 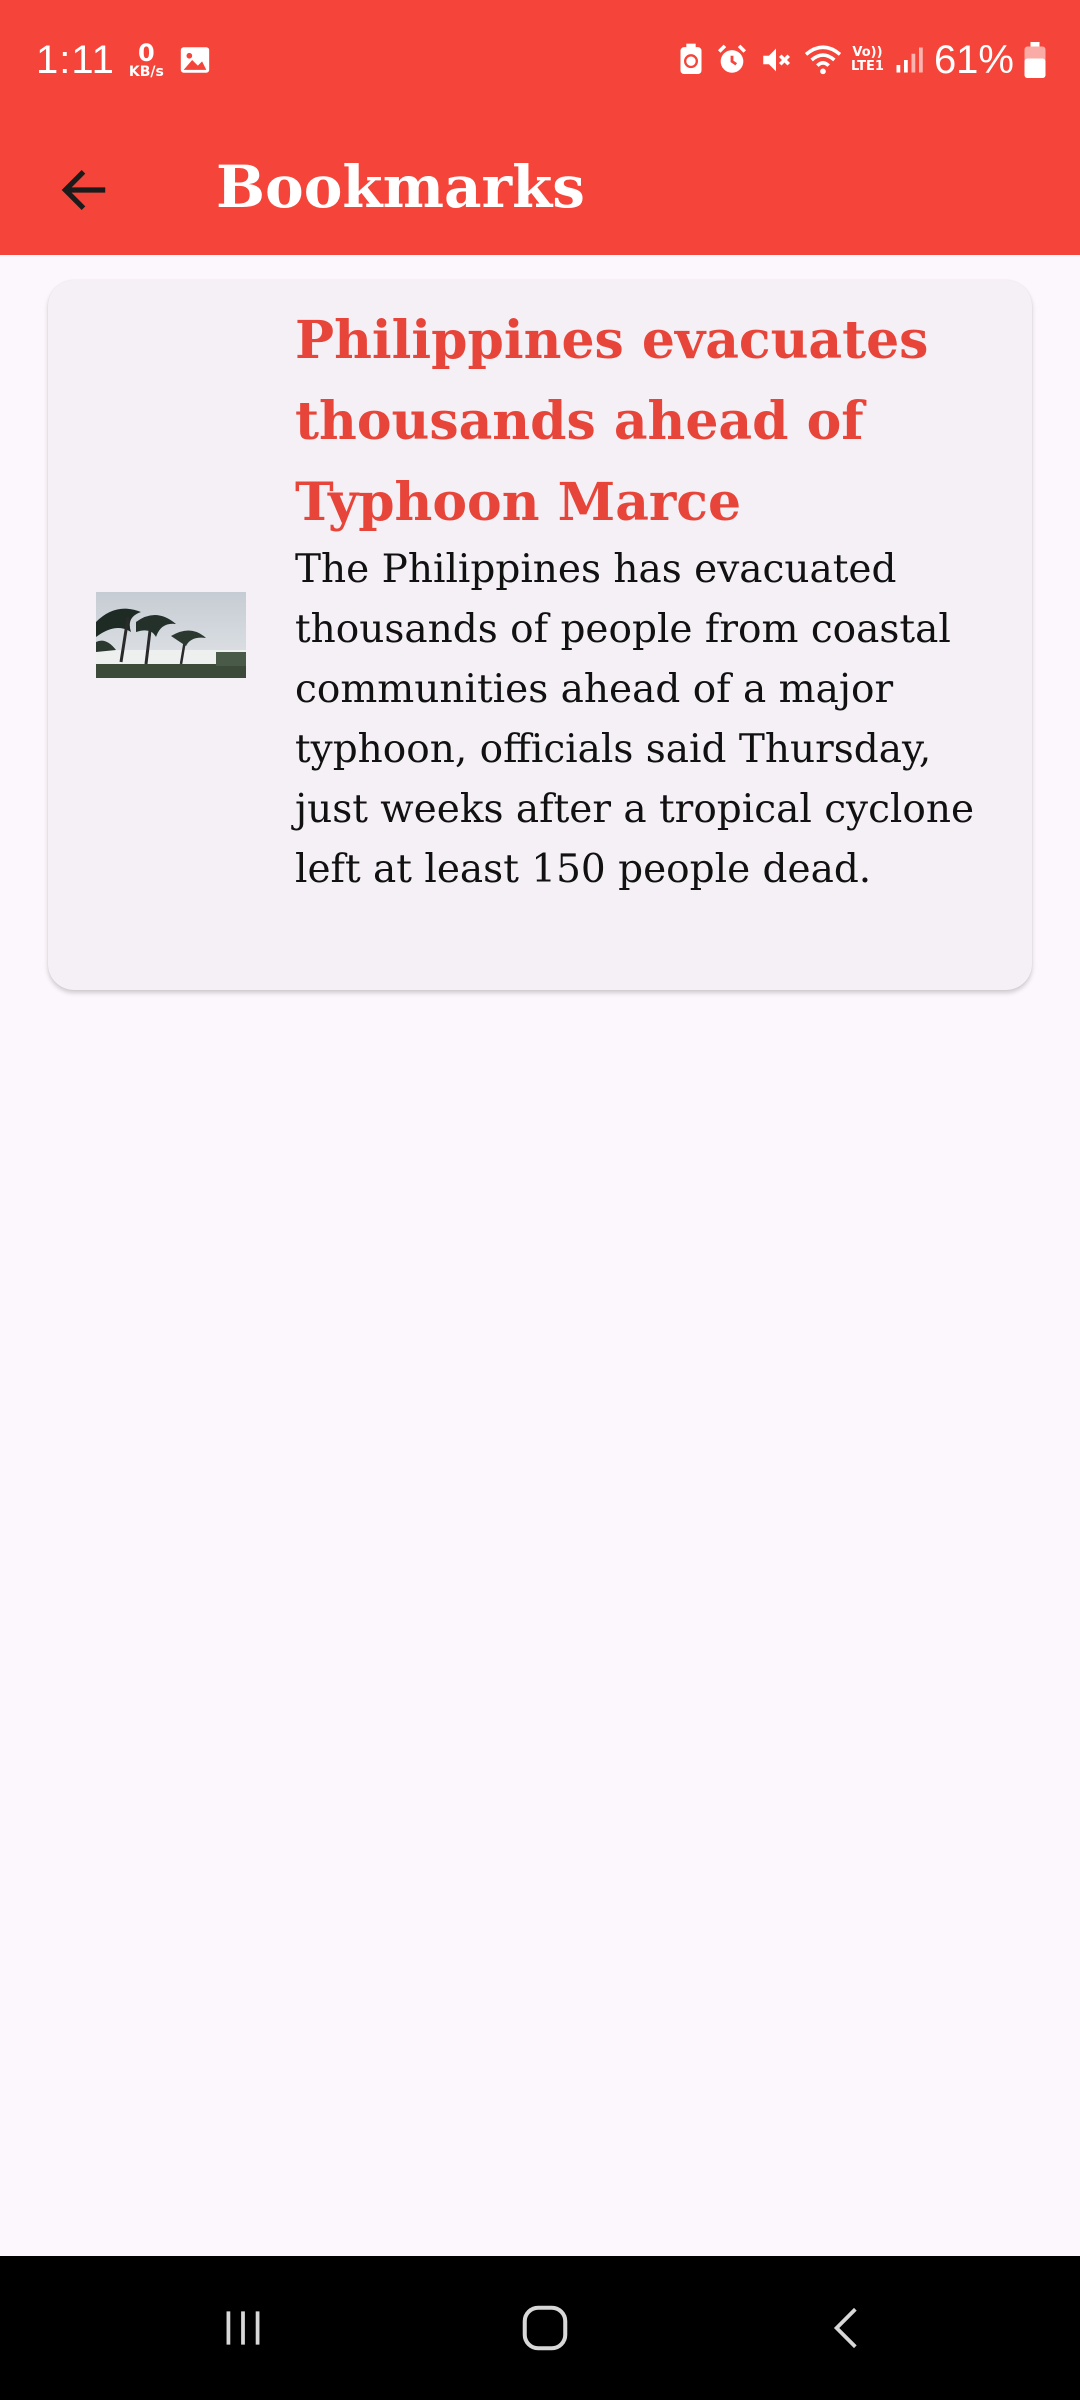 I want to click on status-right: Vo)) LTE1 61%, so click(x=856, y=60).